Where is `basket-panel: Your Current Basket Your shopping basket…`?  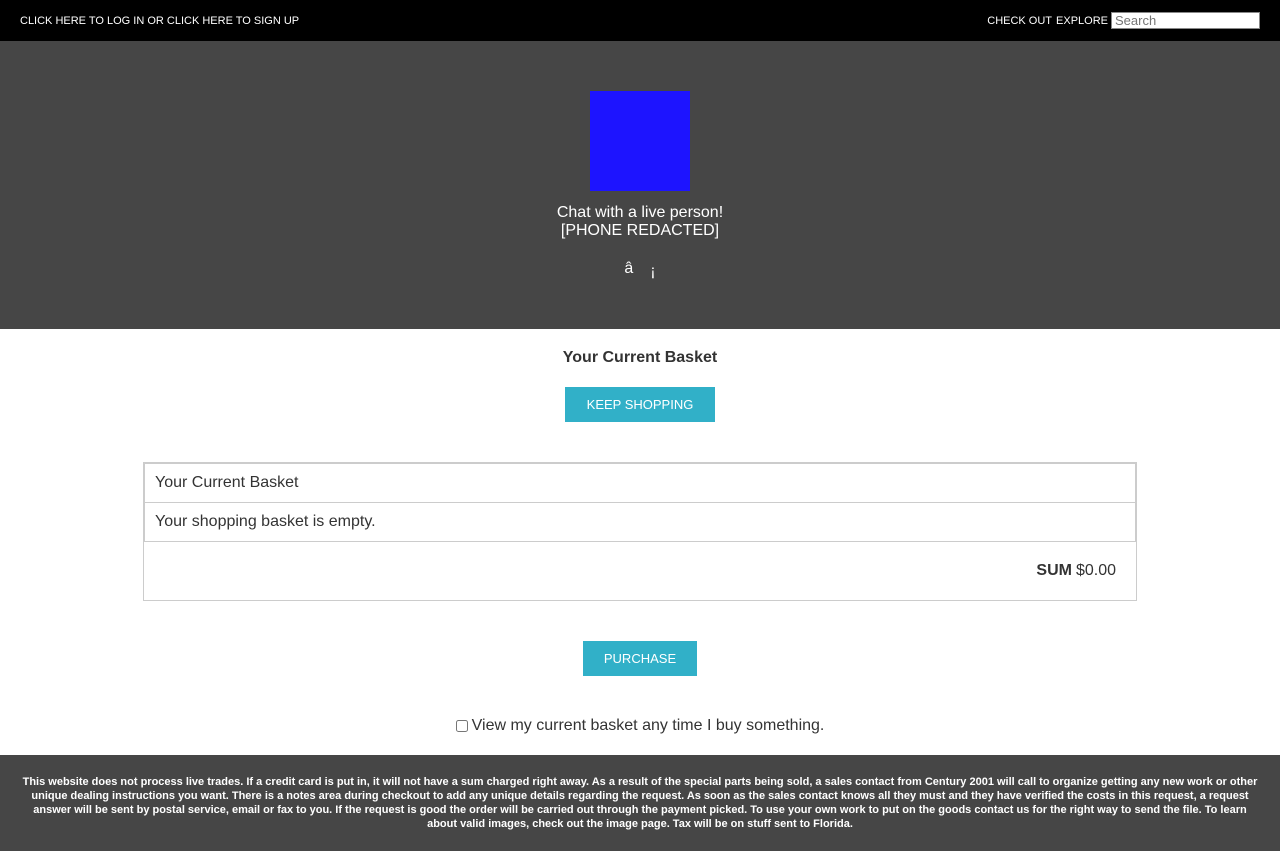
basket-panel: Your Current Basket Your shopping basket… is located at coordinates (640, 531).